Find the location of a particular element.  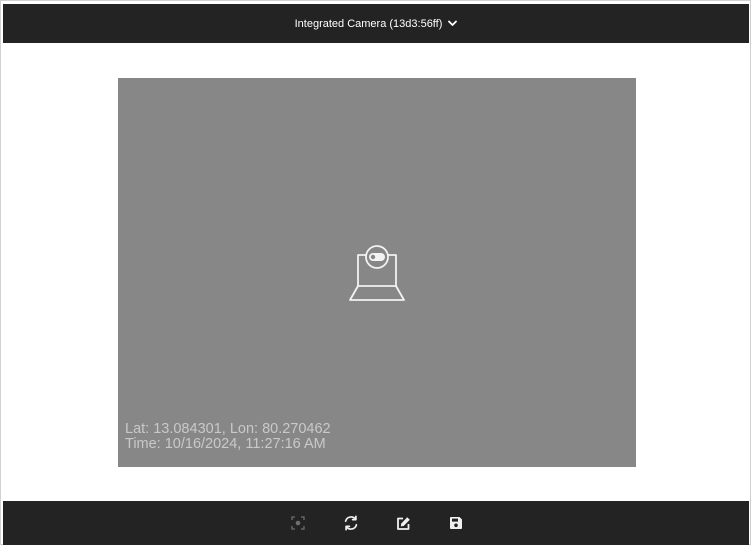

top-bar: Integrated Camera (13d3:56ff) is located at coordinates (376, 23).